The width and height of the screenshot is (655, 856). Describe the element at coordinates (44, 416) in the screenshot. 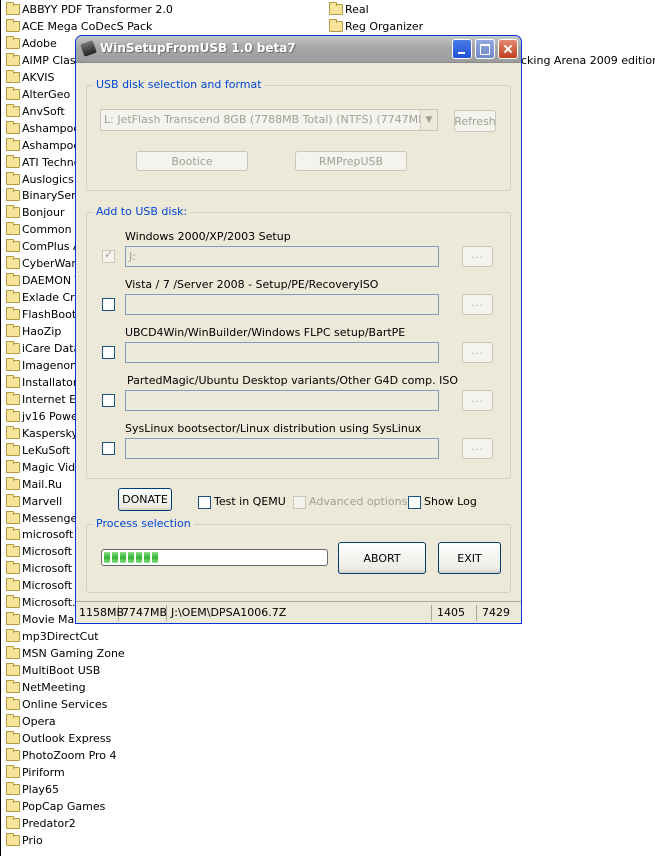

I see `folder-item: jv16 Power` at that location.